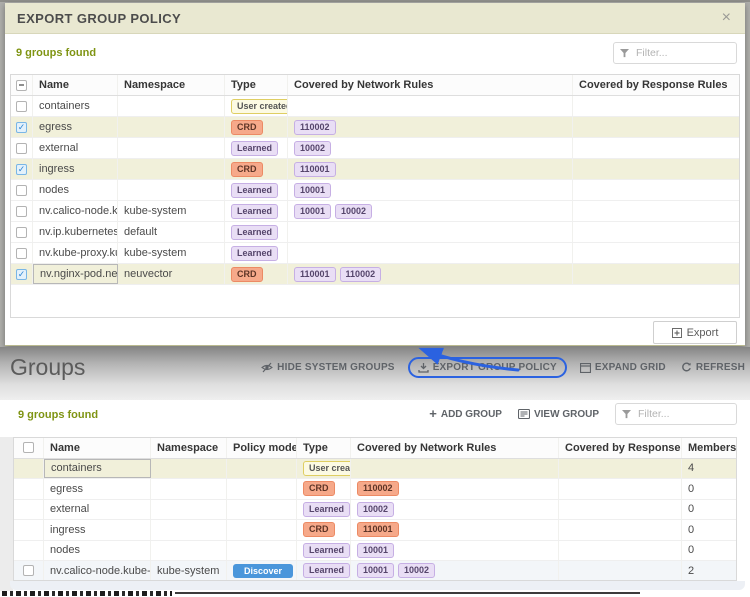 This screenshot has height=597, width=750. What do you see at coordinates (375, 232) in the screenshot?
I see `table-row: nv.ip.kubernetes.d default Learned` at bounding box center [375, 232].